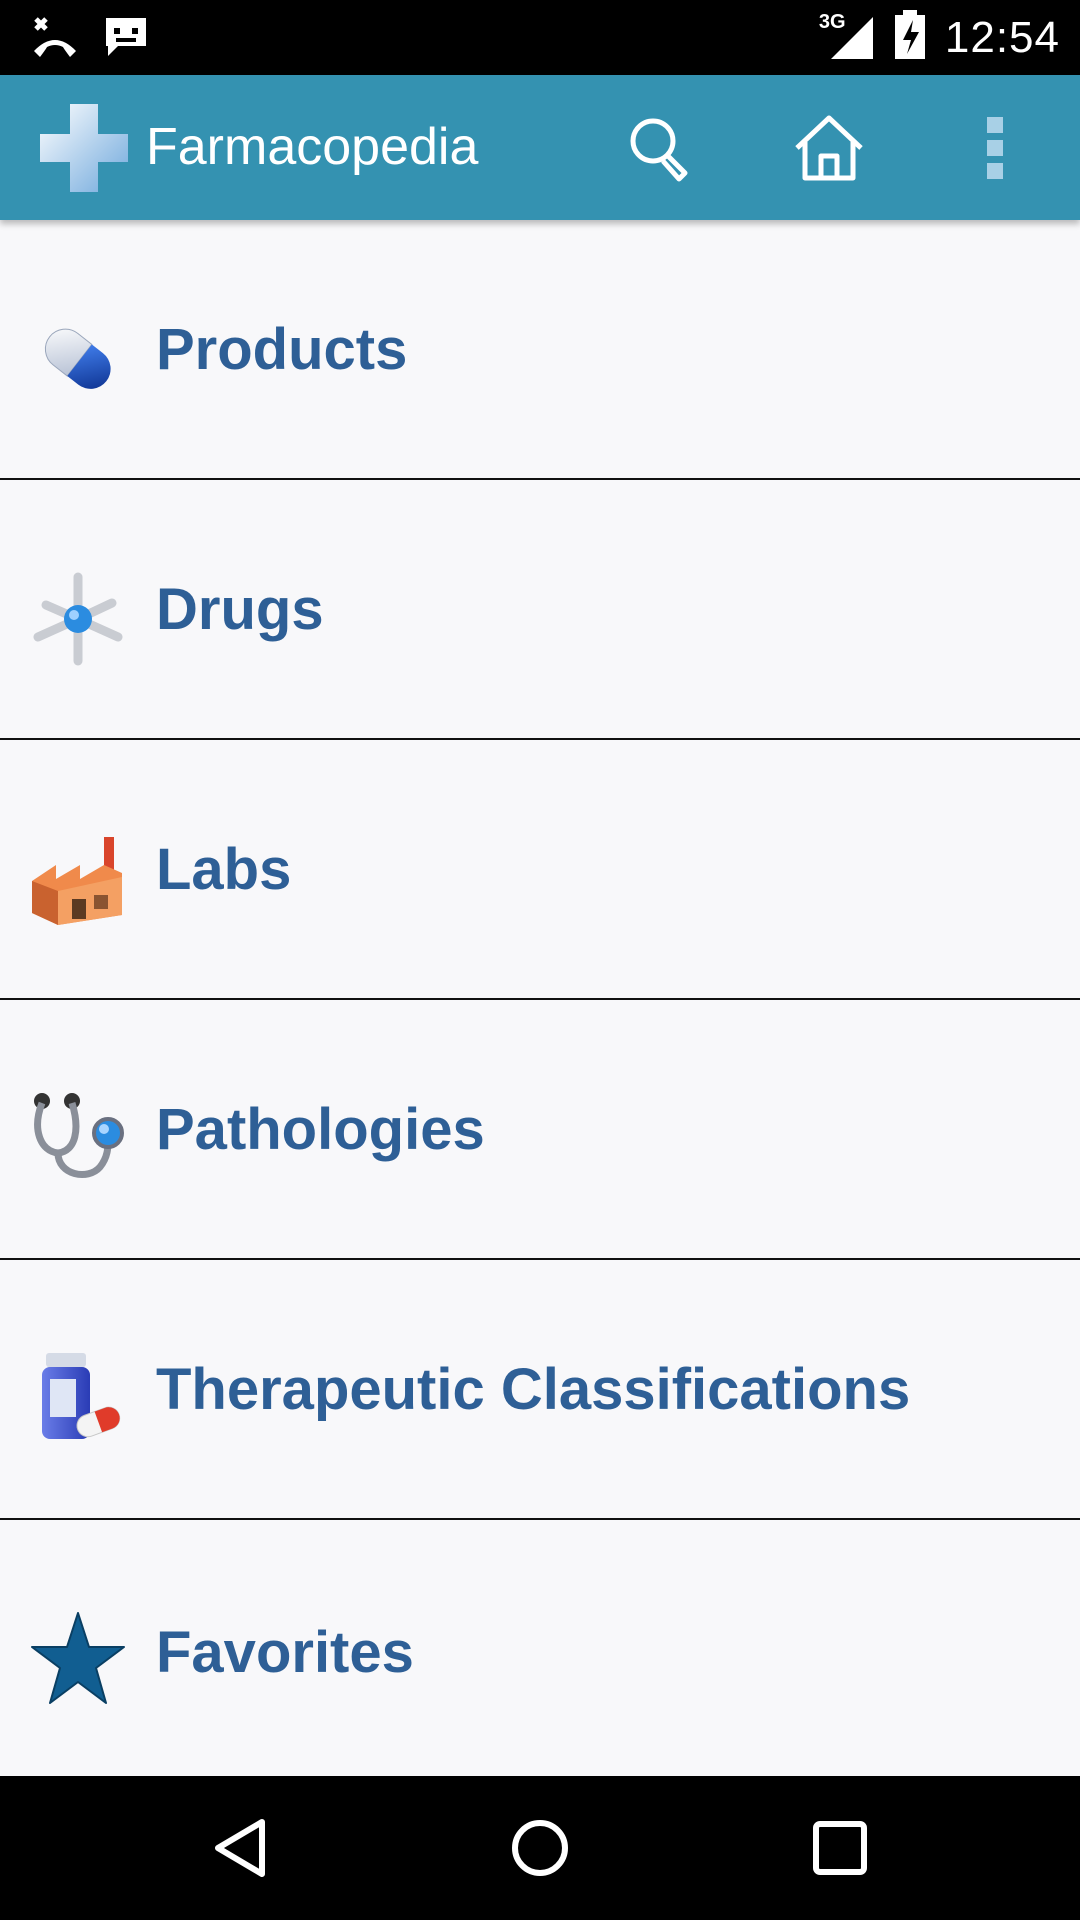 The width and height of the screenshot is (1080, 1920). Describe the element at coordinates (78, 1139) in the screenshot. I see `stethoscope-icon` at that location.